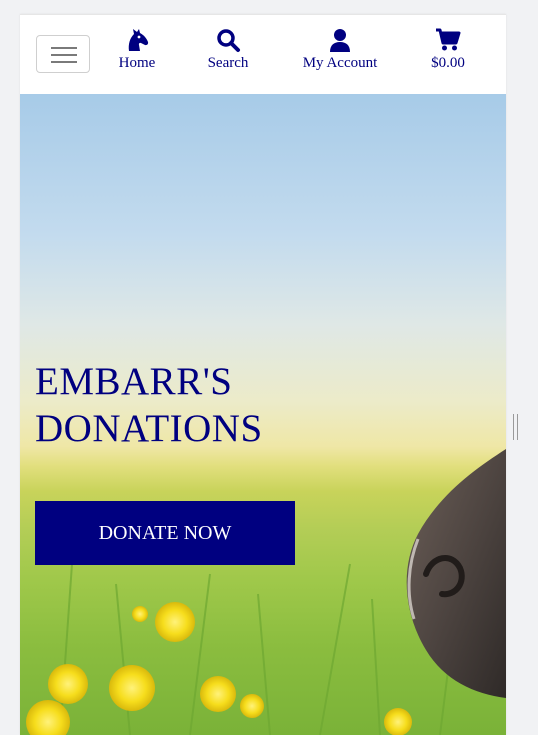 The width and height of the screenshot is (538, 735). What do you see at coordinates (149, 428) in the screenshot?
I see `hero-title-line-2: DONATIONS` at bounding box center [149, 428].